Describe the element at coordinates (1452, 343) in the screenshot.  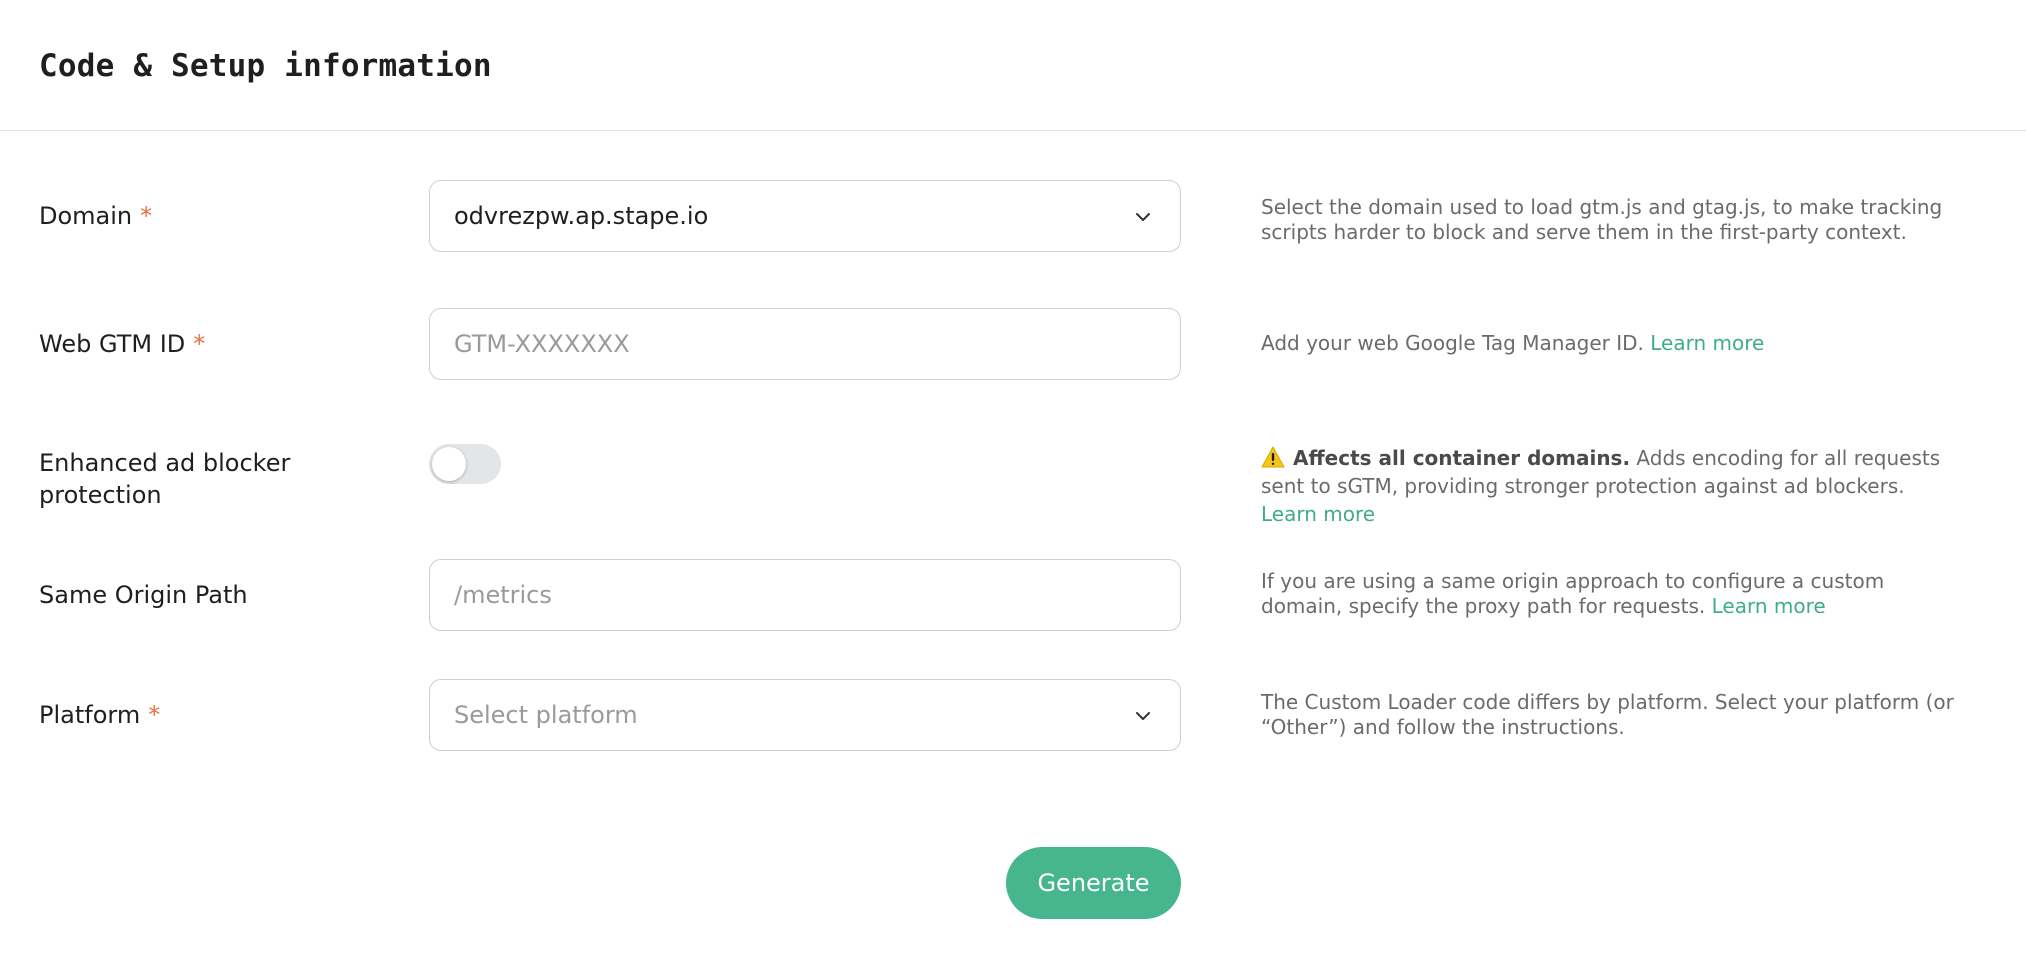
I see `web-gtm-id-help-text: Add your web Google Tag Manager ID.` at that location.